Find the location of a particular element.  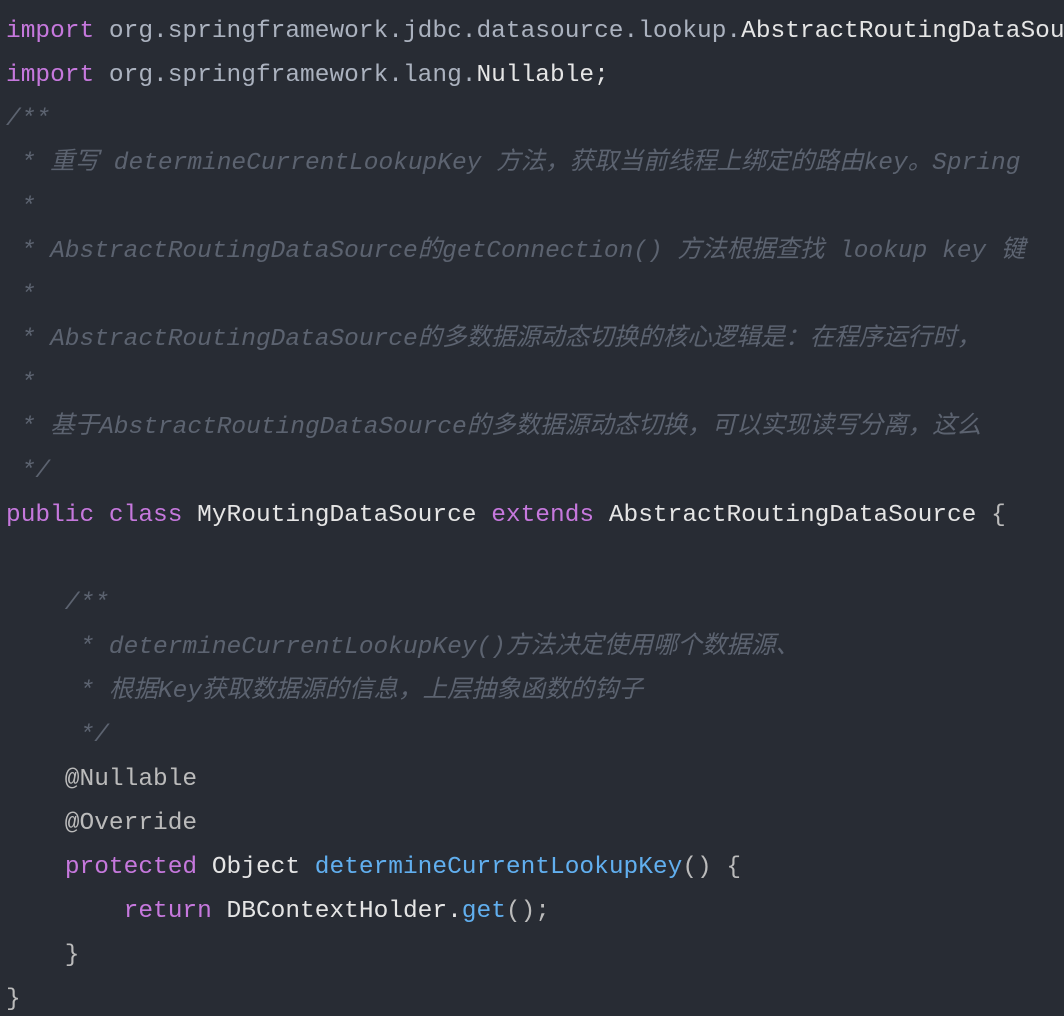

code-line-21: return DBContextHolder.get(); is located at coordinates (278, 912).